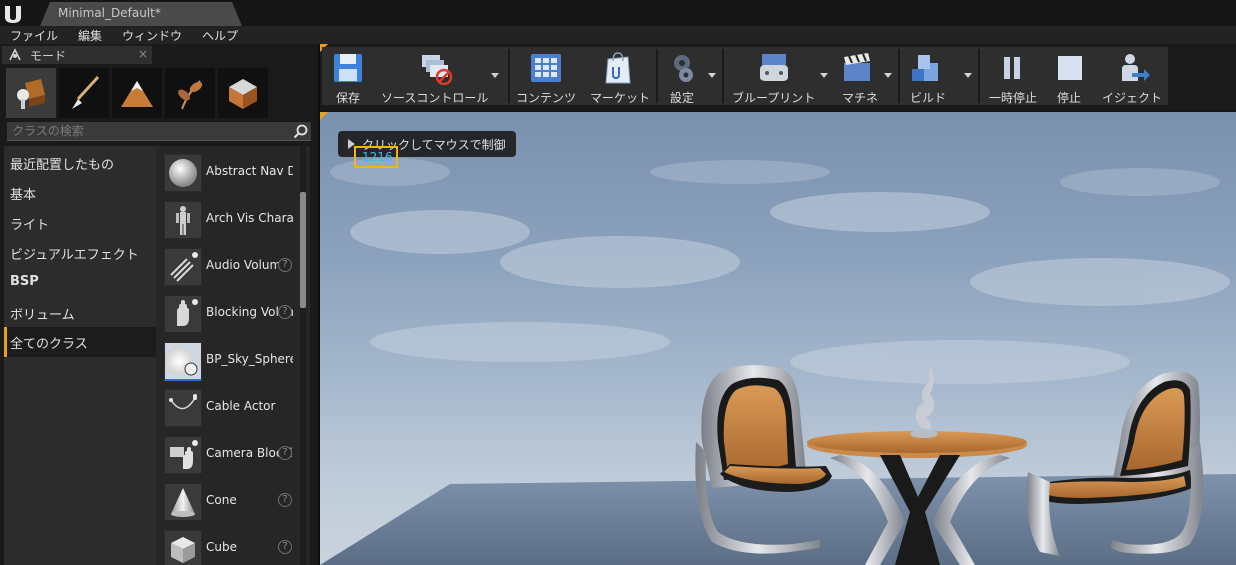  Describe the element at coordinates (857, 67) in the screenshot. I see `matinee-icon` at that location.